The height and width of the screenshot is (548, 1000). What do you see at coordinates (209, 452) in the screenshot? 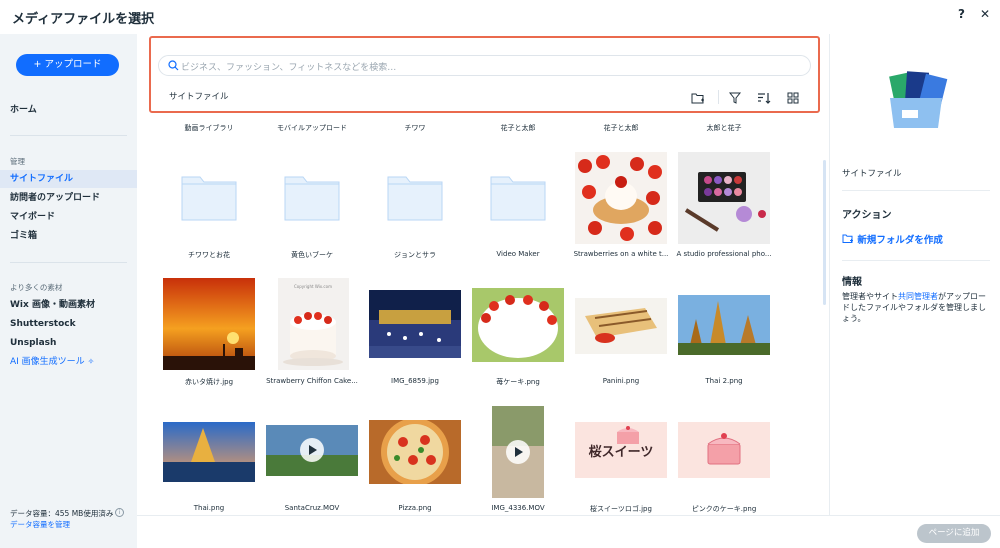
I see `bangkok-temple-image` at bounding box center [209, 452].